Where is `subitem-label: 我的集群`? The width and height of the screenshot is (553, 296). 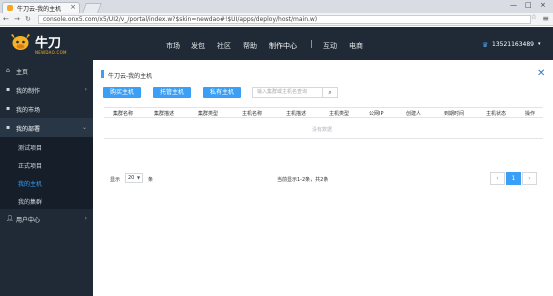 subitem-label: 我的集群 is located at coordinates (30, 202).